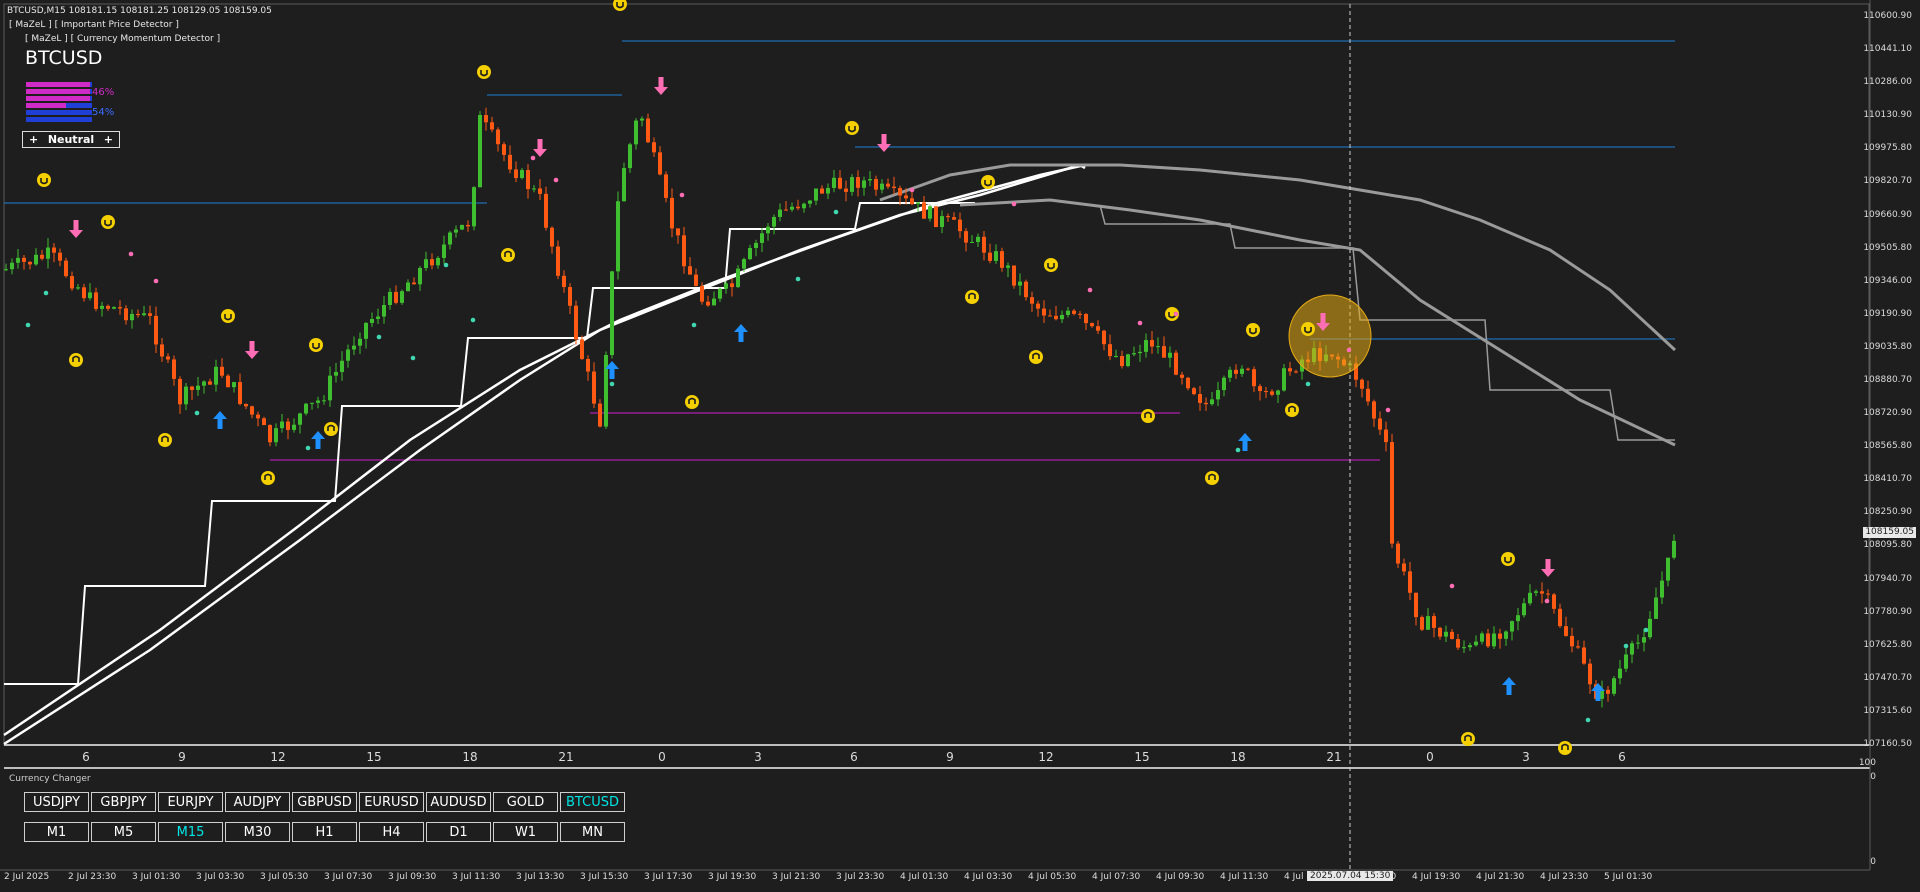 This screenshot has width=1920, height=892. Describe the element at coordinates (458, 802) in the screenshot. I see `symbol-button-audusd: AUDUSD` at that location.